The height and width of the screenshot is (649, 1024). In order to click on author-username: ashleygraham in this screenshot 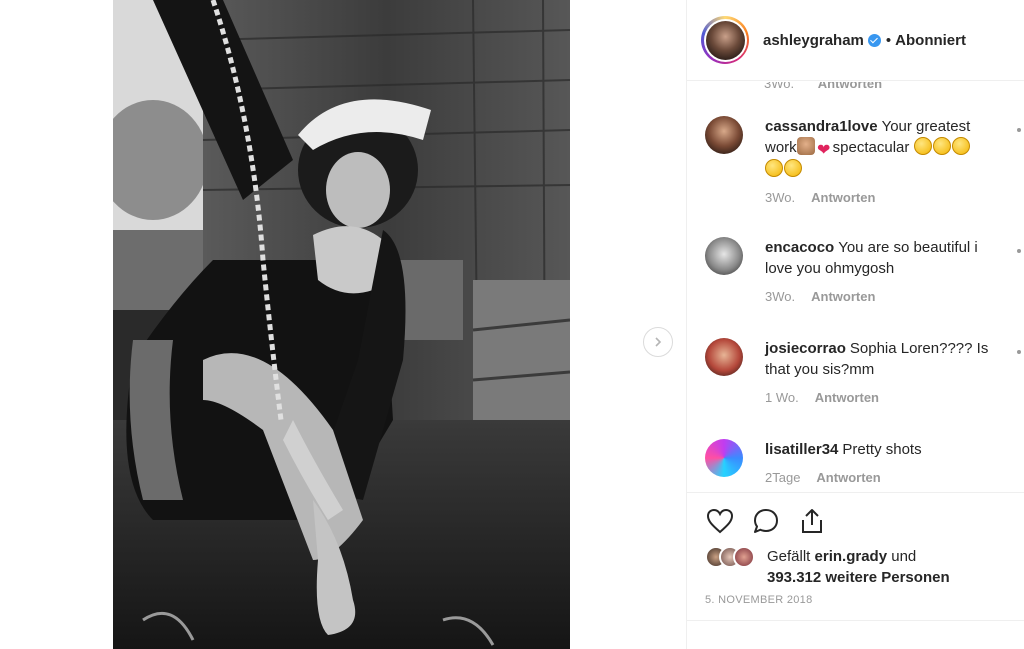, I will do `click(813, 40)`.